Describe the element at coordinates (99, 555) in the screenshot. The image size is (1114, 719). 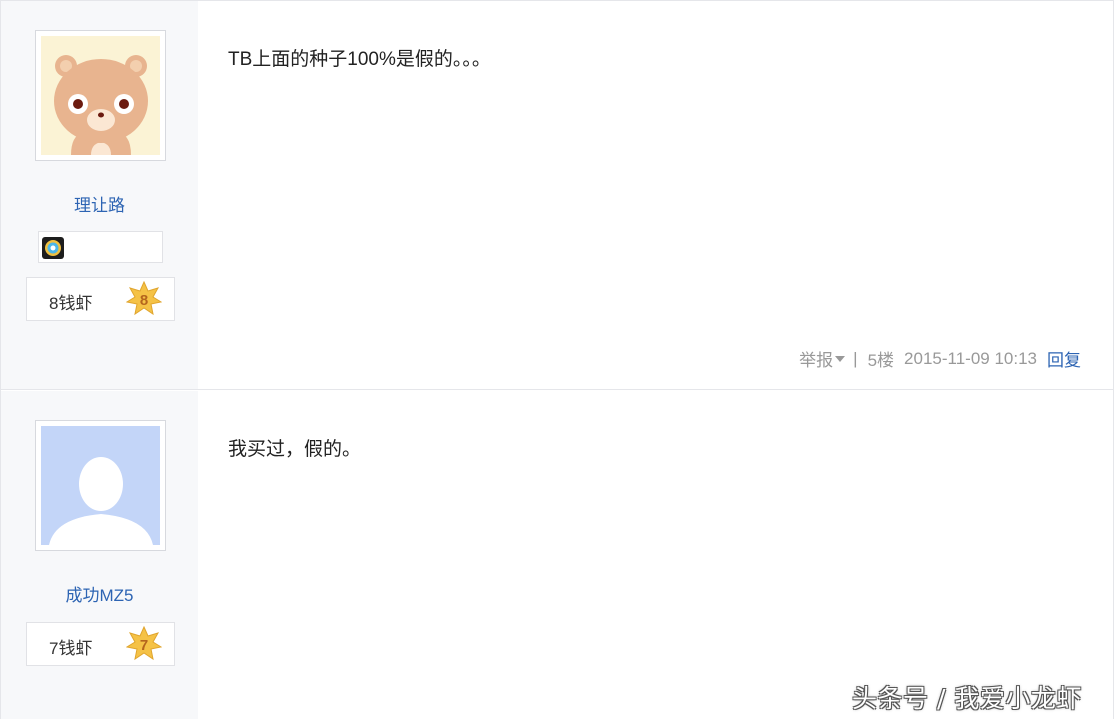
I see `author-sidebar: 成功MZ5 7钱虾 7` at that location.